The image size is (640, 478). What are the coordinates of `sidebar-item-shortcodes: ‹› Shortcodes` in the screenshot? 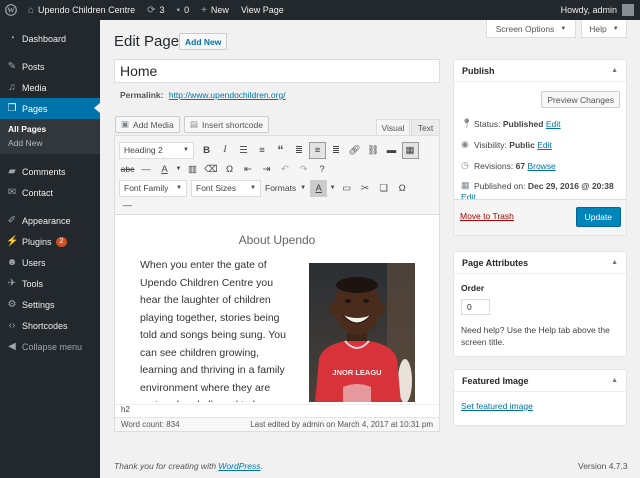 It's located at (50, 325).